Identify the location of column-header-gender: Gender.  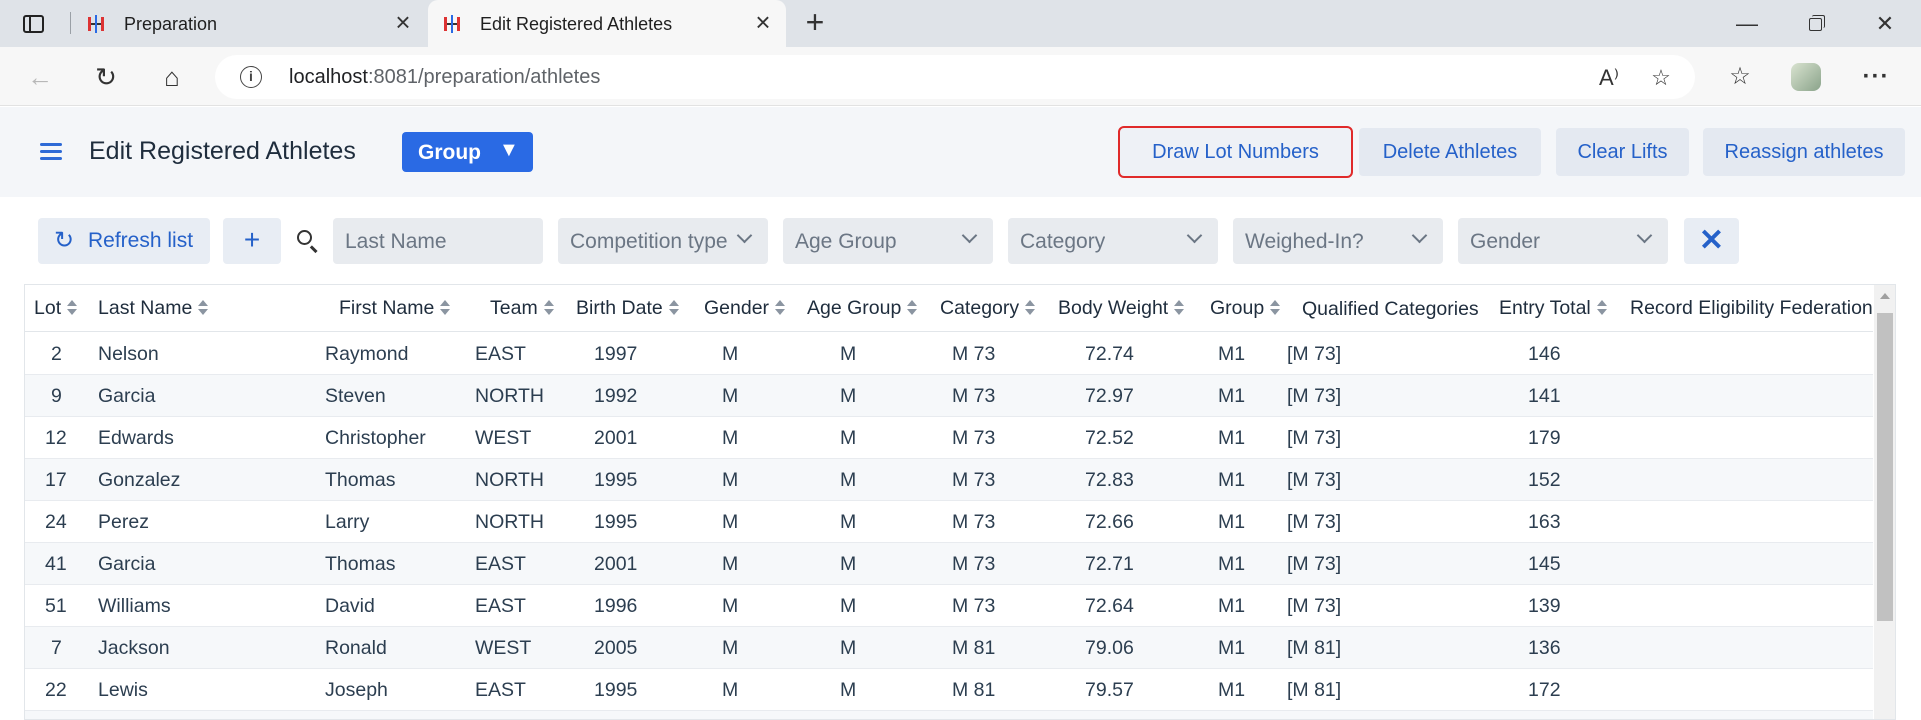
(745, 308).